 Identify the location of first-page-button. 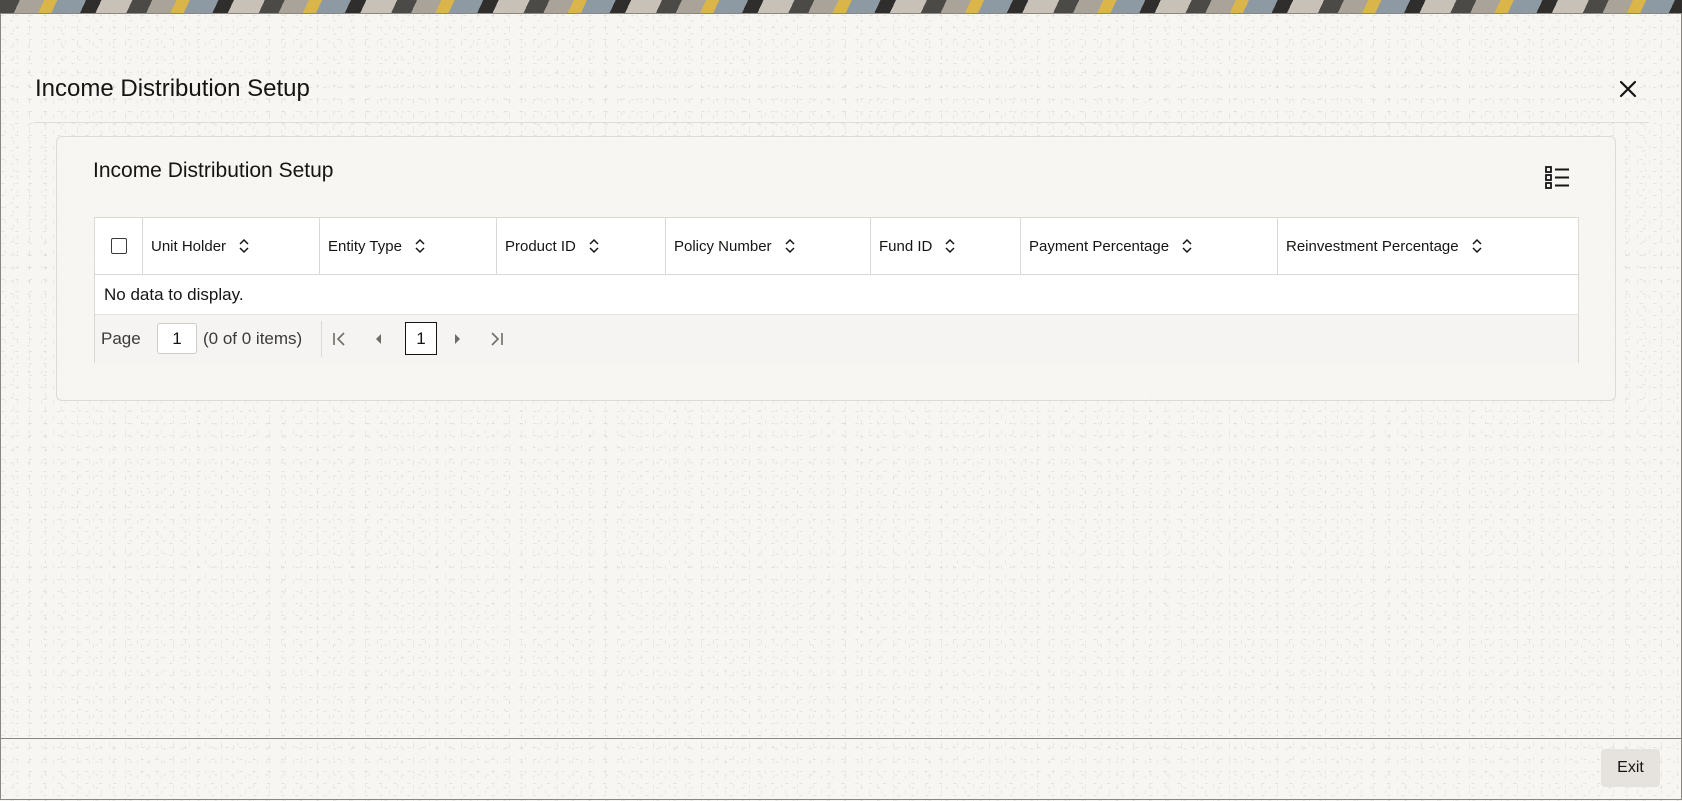
(340, 339).